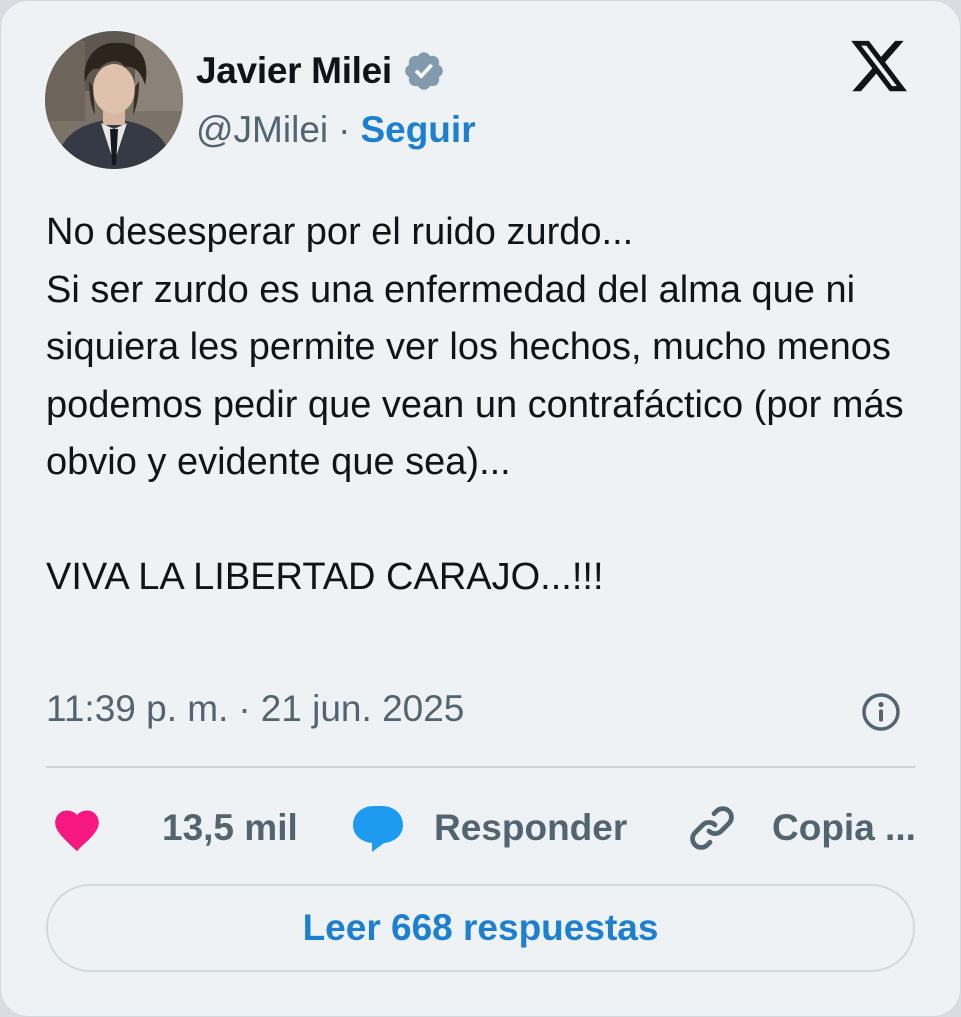  What do you see at coordinates (531, 827) in the screenshot?
I see `reply-label: Responder` at bounding box center [531, 827].